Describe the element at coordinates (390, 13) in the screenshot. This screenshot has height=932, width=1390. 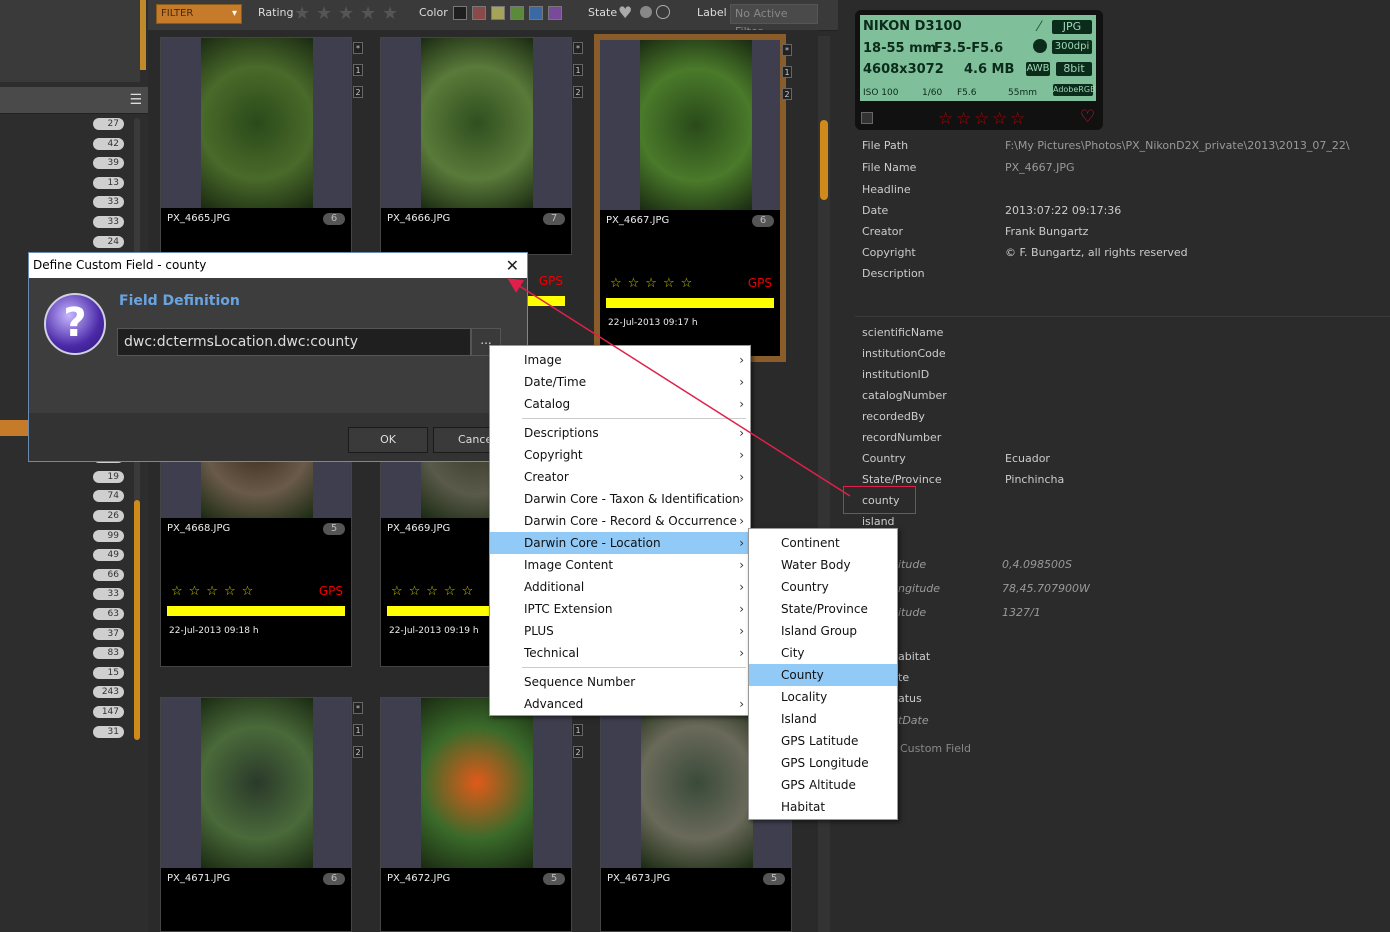
I see `rating-star-5: ★` at that location.